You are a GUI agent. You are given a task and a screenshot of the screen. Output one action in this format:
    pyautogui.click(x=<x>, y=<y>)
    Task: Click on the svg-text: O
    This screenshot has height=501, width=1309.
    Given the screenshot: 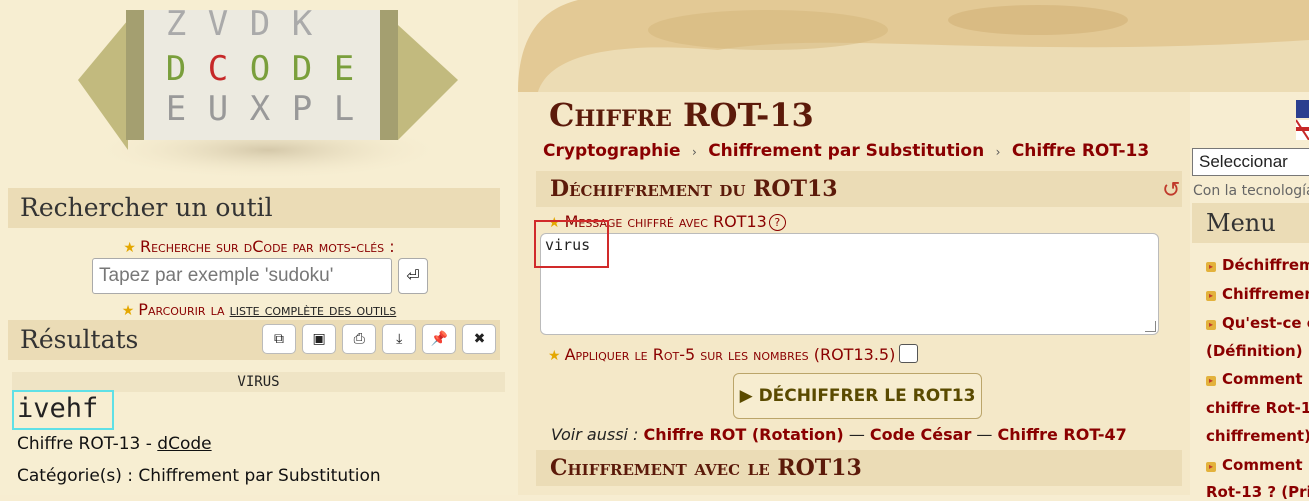 What is the action you would take?
    pyautogui.click(x=260, y=69)
    